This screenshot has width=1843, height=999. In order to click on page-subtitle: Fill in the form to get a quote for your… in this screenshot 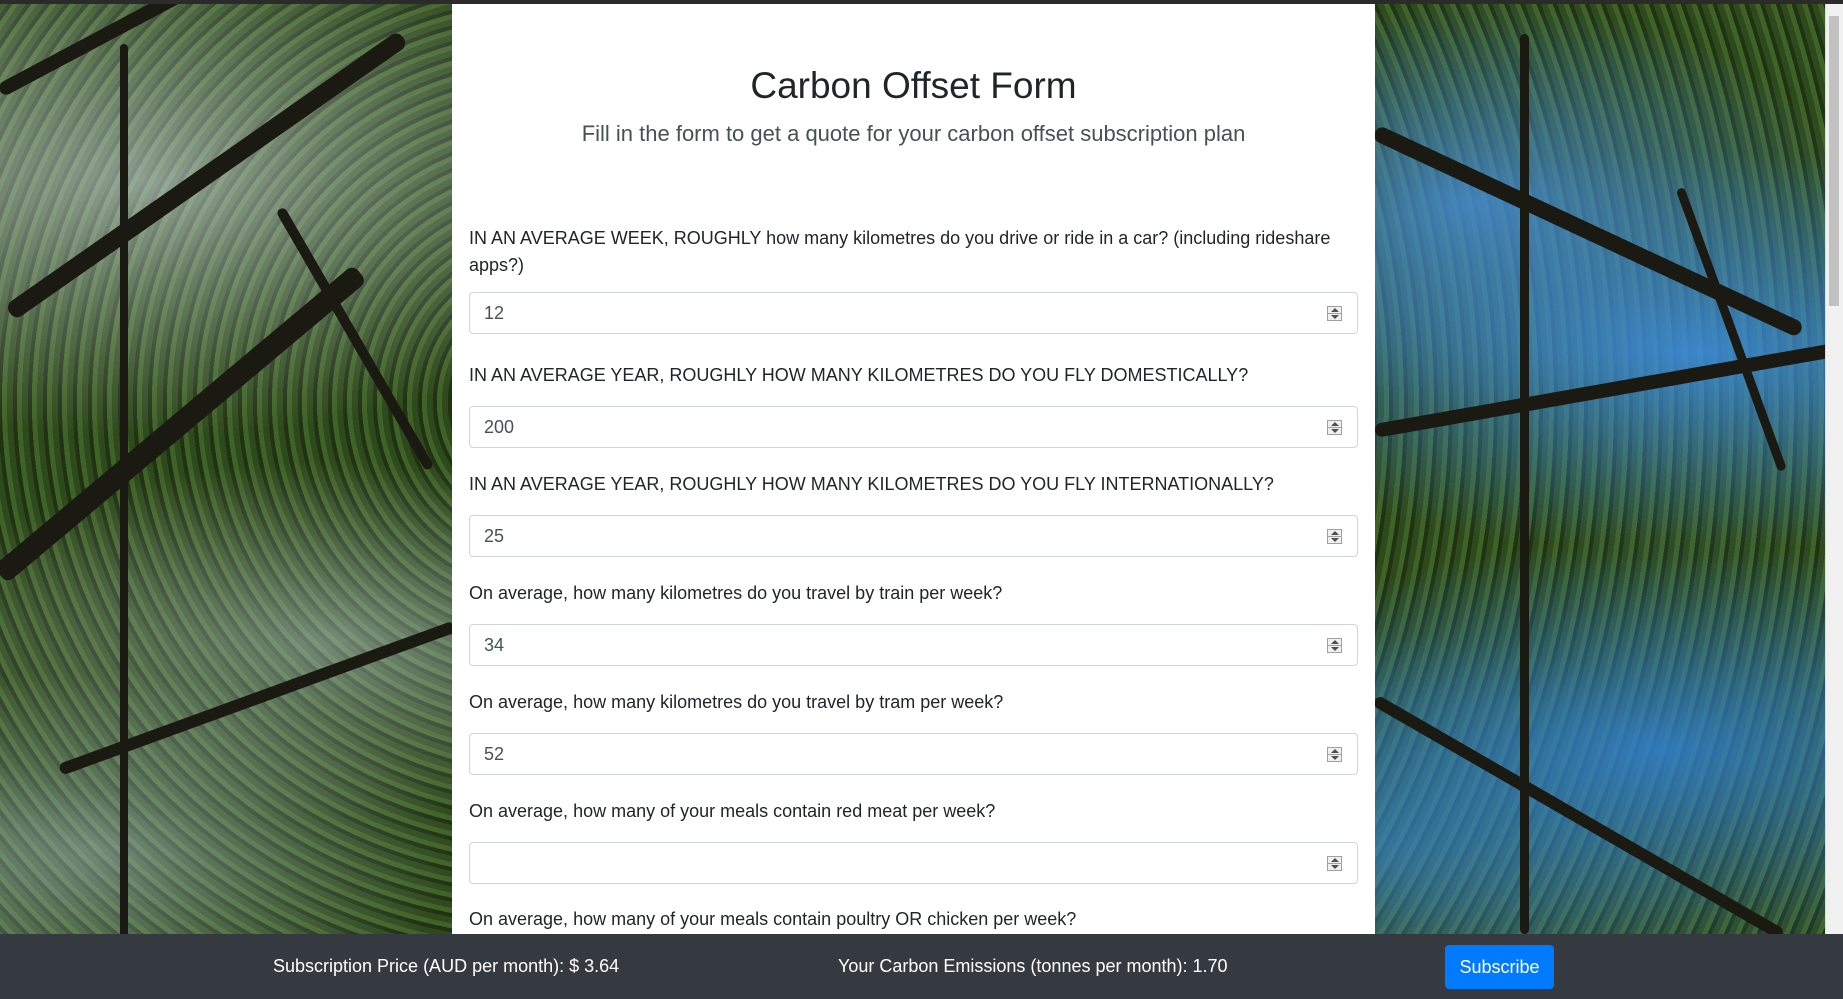, I will do `click(913, 133)`.